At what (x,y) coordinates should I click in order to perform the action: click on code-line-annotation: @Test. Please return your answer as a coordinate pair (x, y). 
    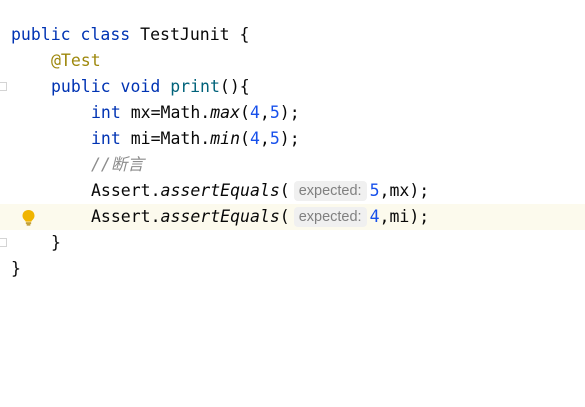
    Looking at the image, I should click on (292, 61).